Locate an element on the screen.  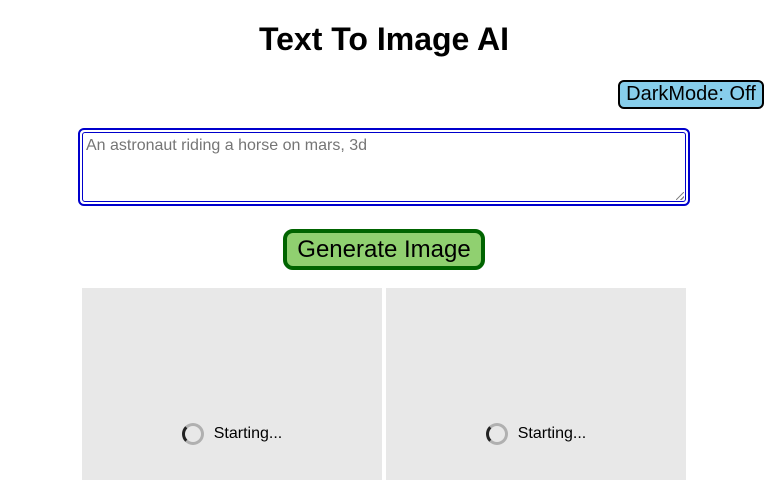
prompt-input is located at coordinates (384, 167).